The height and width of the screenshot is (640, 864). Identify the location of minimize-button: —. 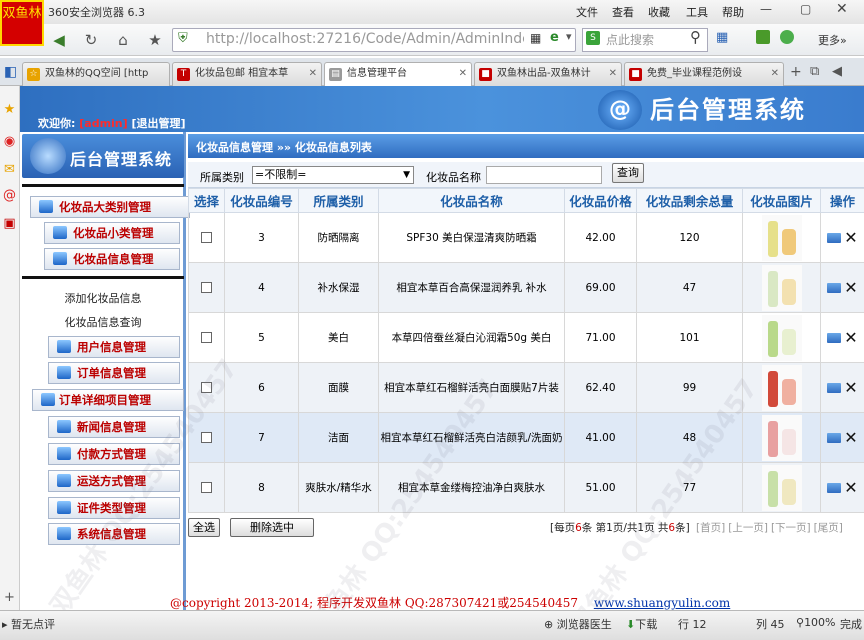
(766, 9).